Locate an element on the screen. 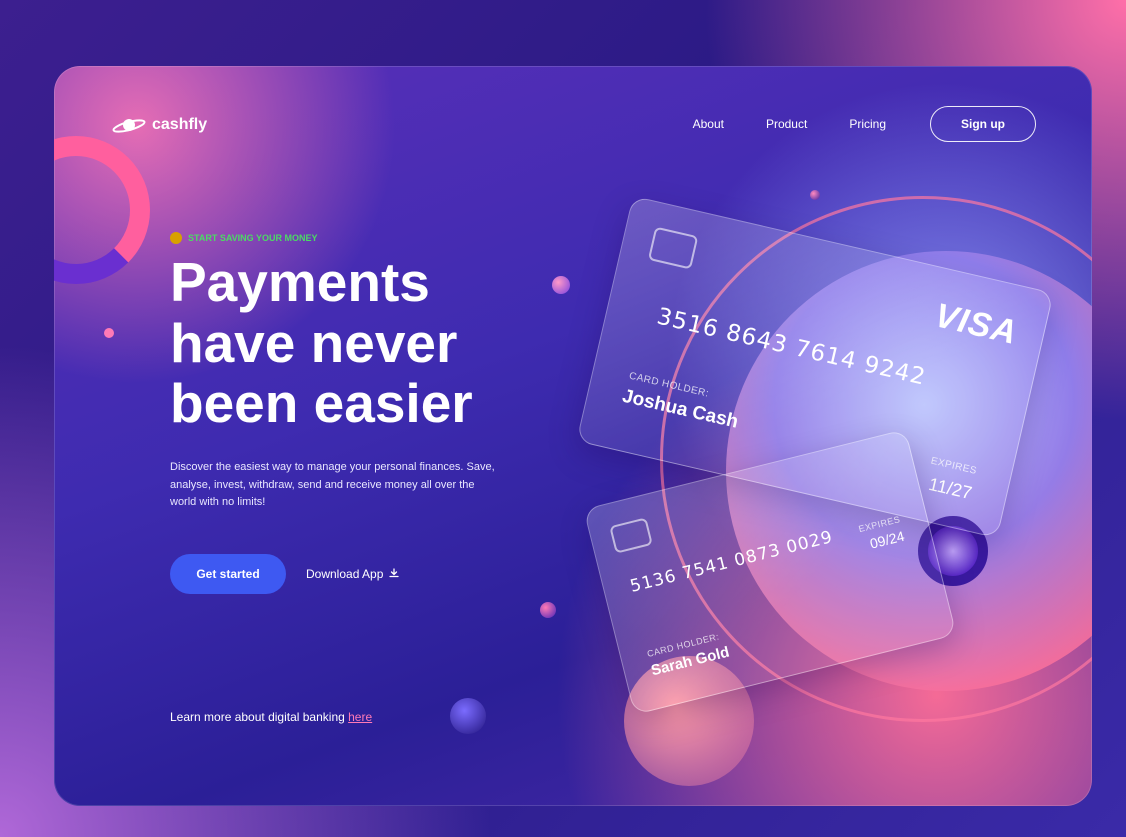  learn-more: Learn more about digital banking here is located at coordinates (271, 717).